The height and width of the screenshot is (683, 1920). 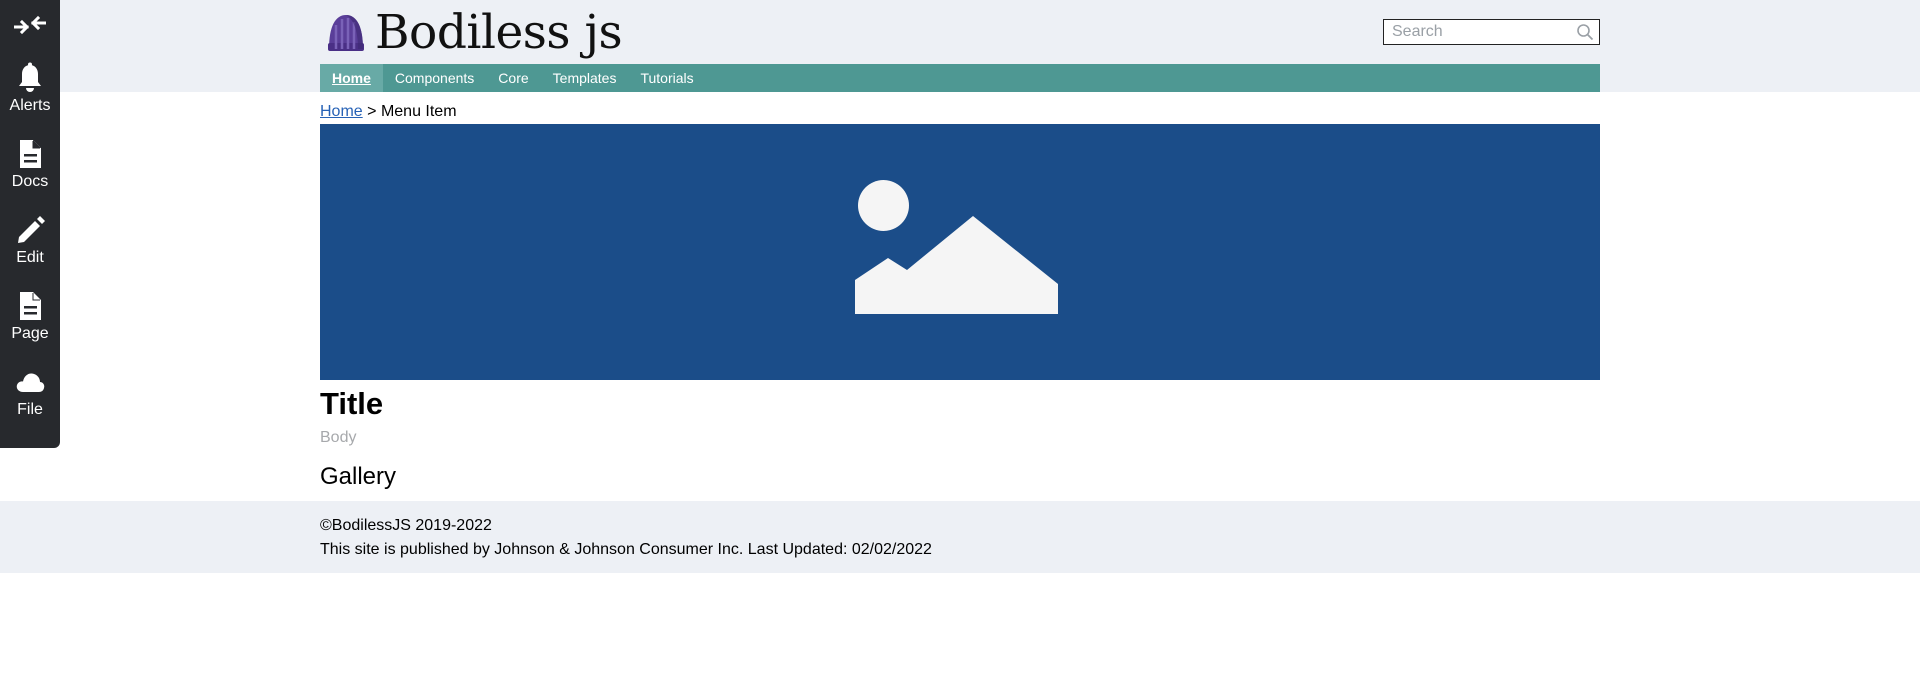 I want to click on toolbar-label: File, so click(x=30, y=409).